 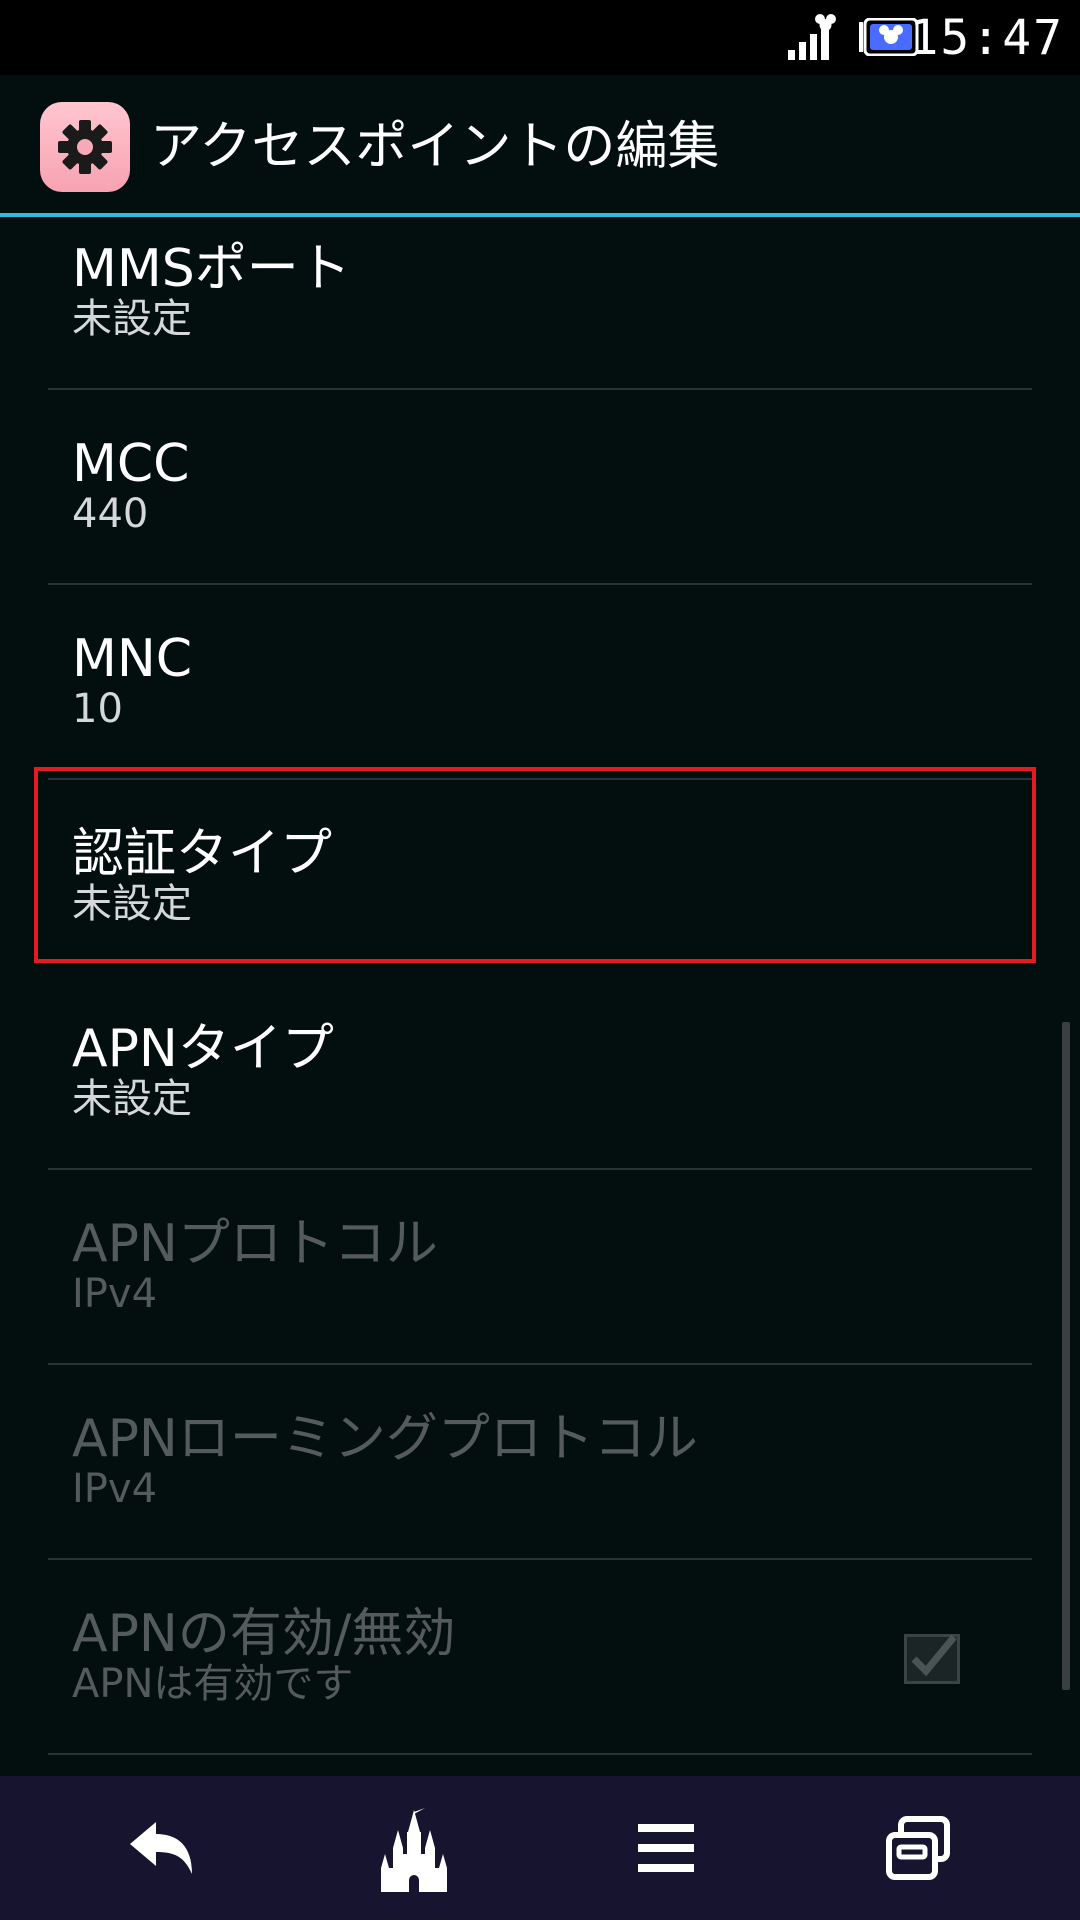 What do you see at coordinates (385, 1439) in the screenshot?
I see `item-title: APNローミングプロトコル` at bounding box center [385, 1439].